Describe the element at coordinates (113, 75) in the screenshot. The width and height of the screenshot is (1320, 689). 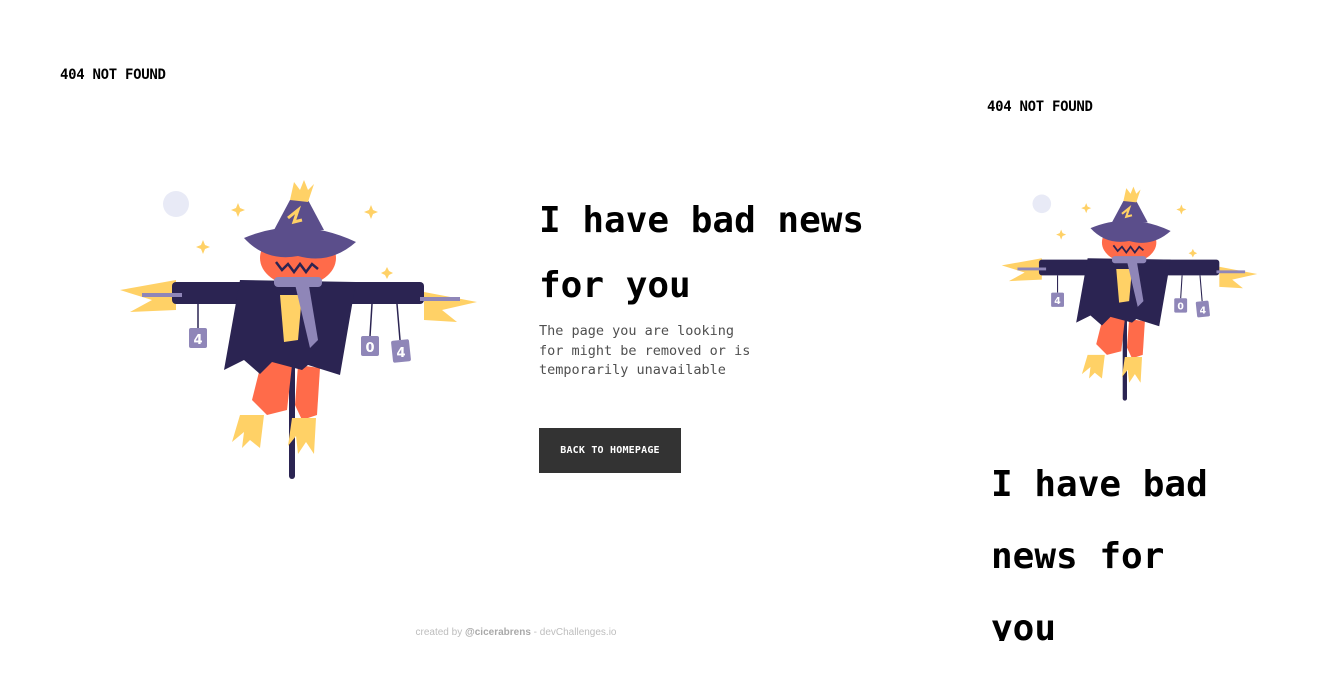
I see `brand-logo: 404 NOT FOUND` at that location.